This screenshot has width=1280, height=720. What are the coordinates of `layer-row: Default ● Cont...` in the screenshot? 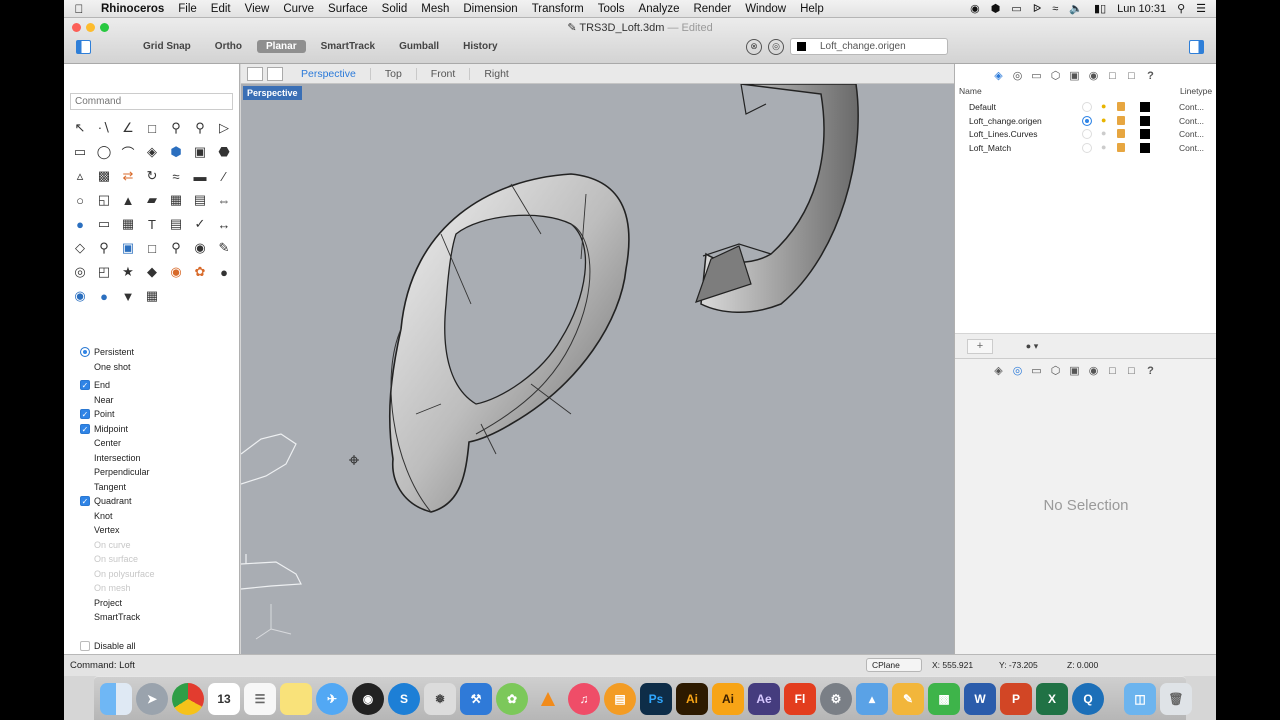 It's located at (1085, 107).